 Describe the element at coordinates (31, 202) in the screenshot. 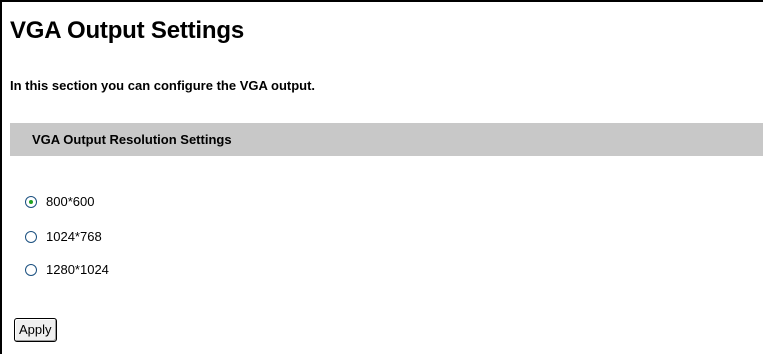

I see `radio-button-selected` at that location.